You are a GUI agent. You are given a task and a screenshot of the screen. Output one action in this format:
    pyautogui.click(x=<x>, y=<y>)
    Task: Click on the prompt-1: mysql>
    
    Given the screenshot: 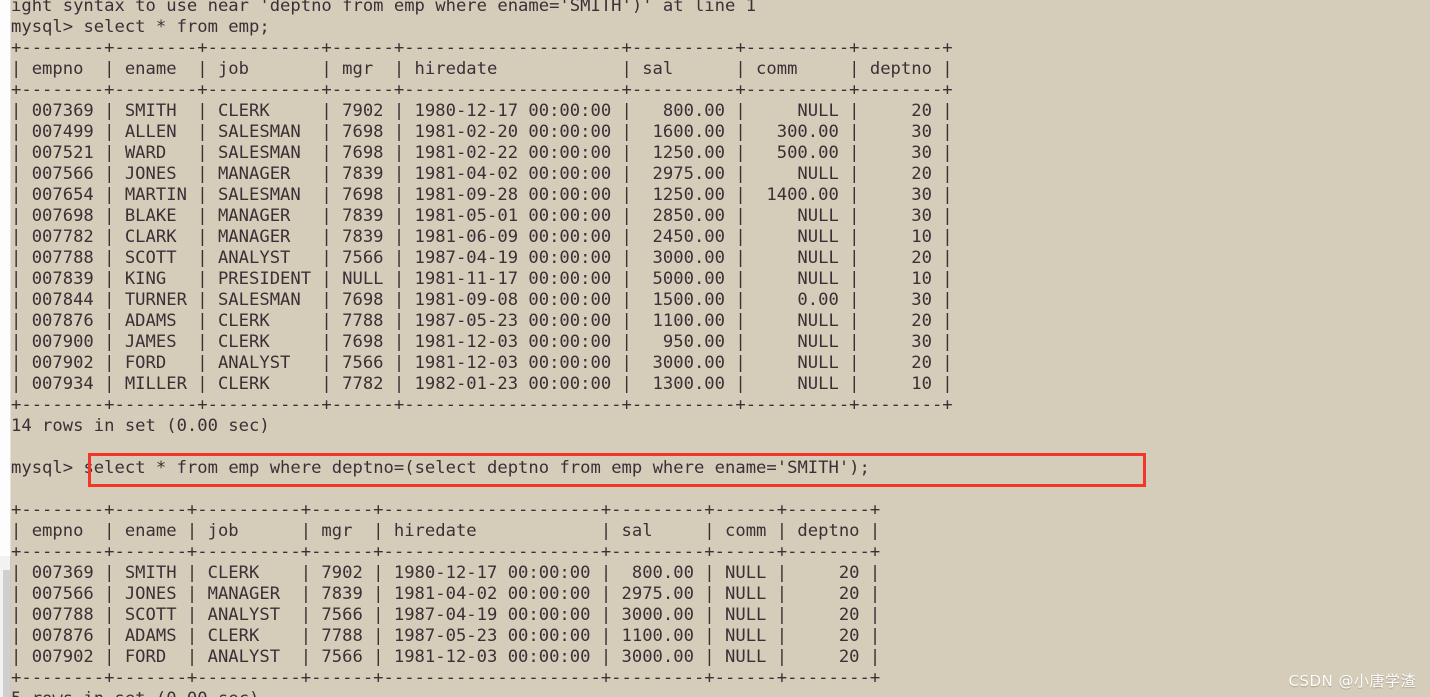 What is the action you would take?
    pyautogui.click(x=42, y=27)
    